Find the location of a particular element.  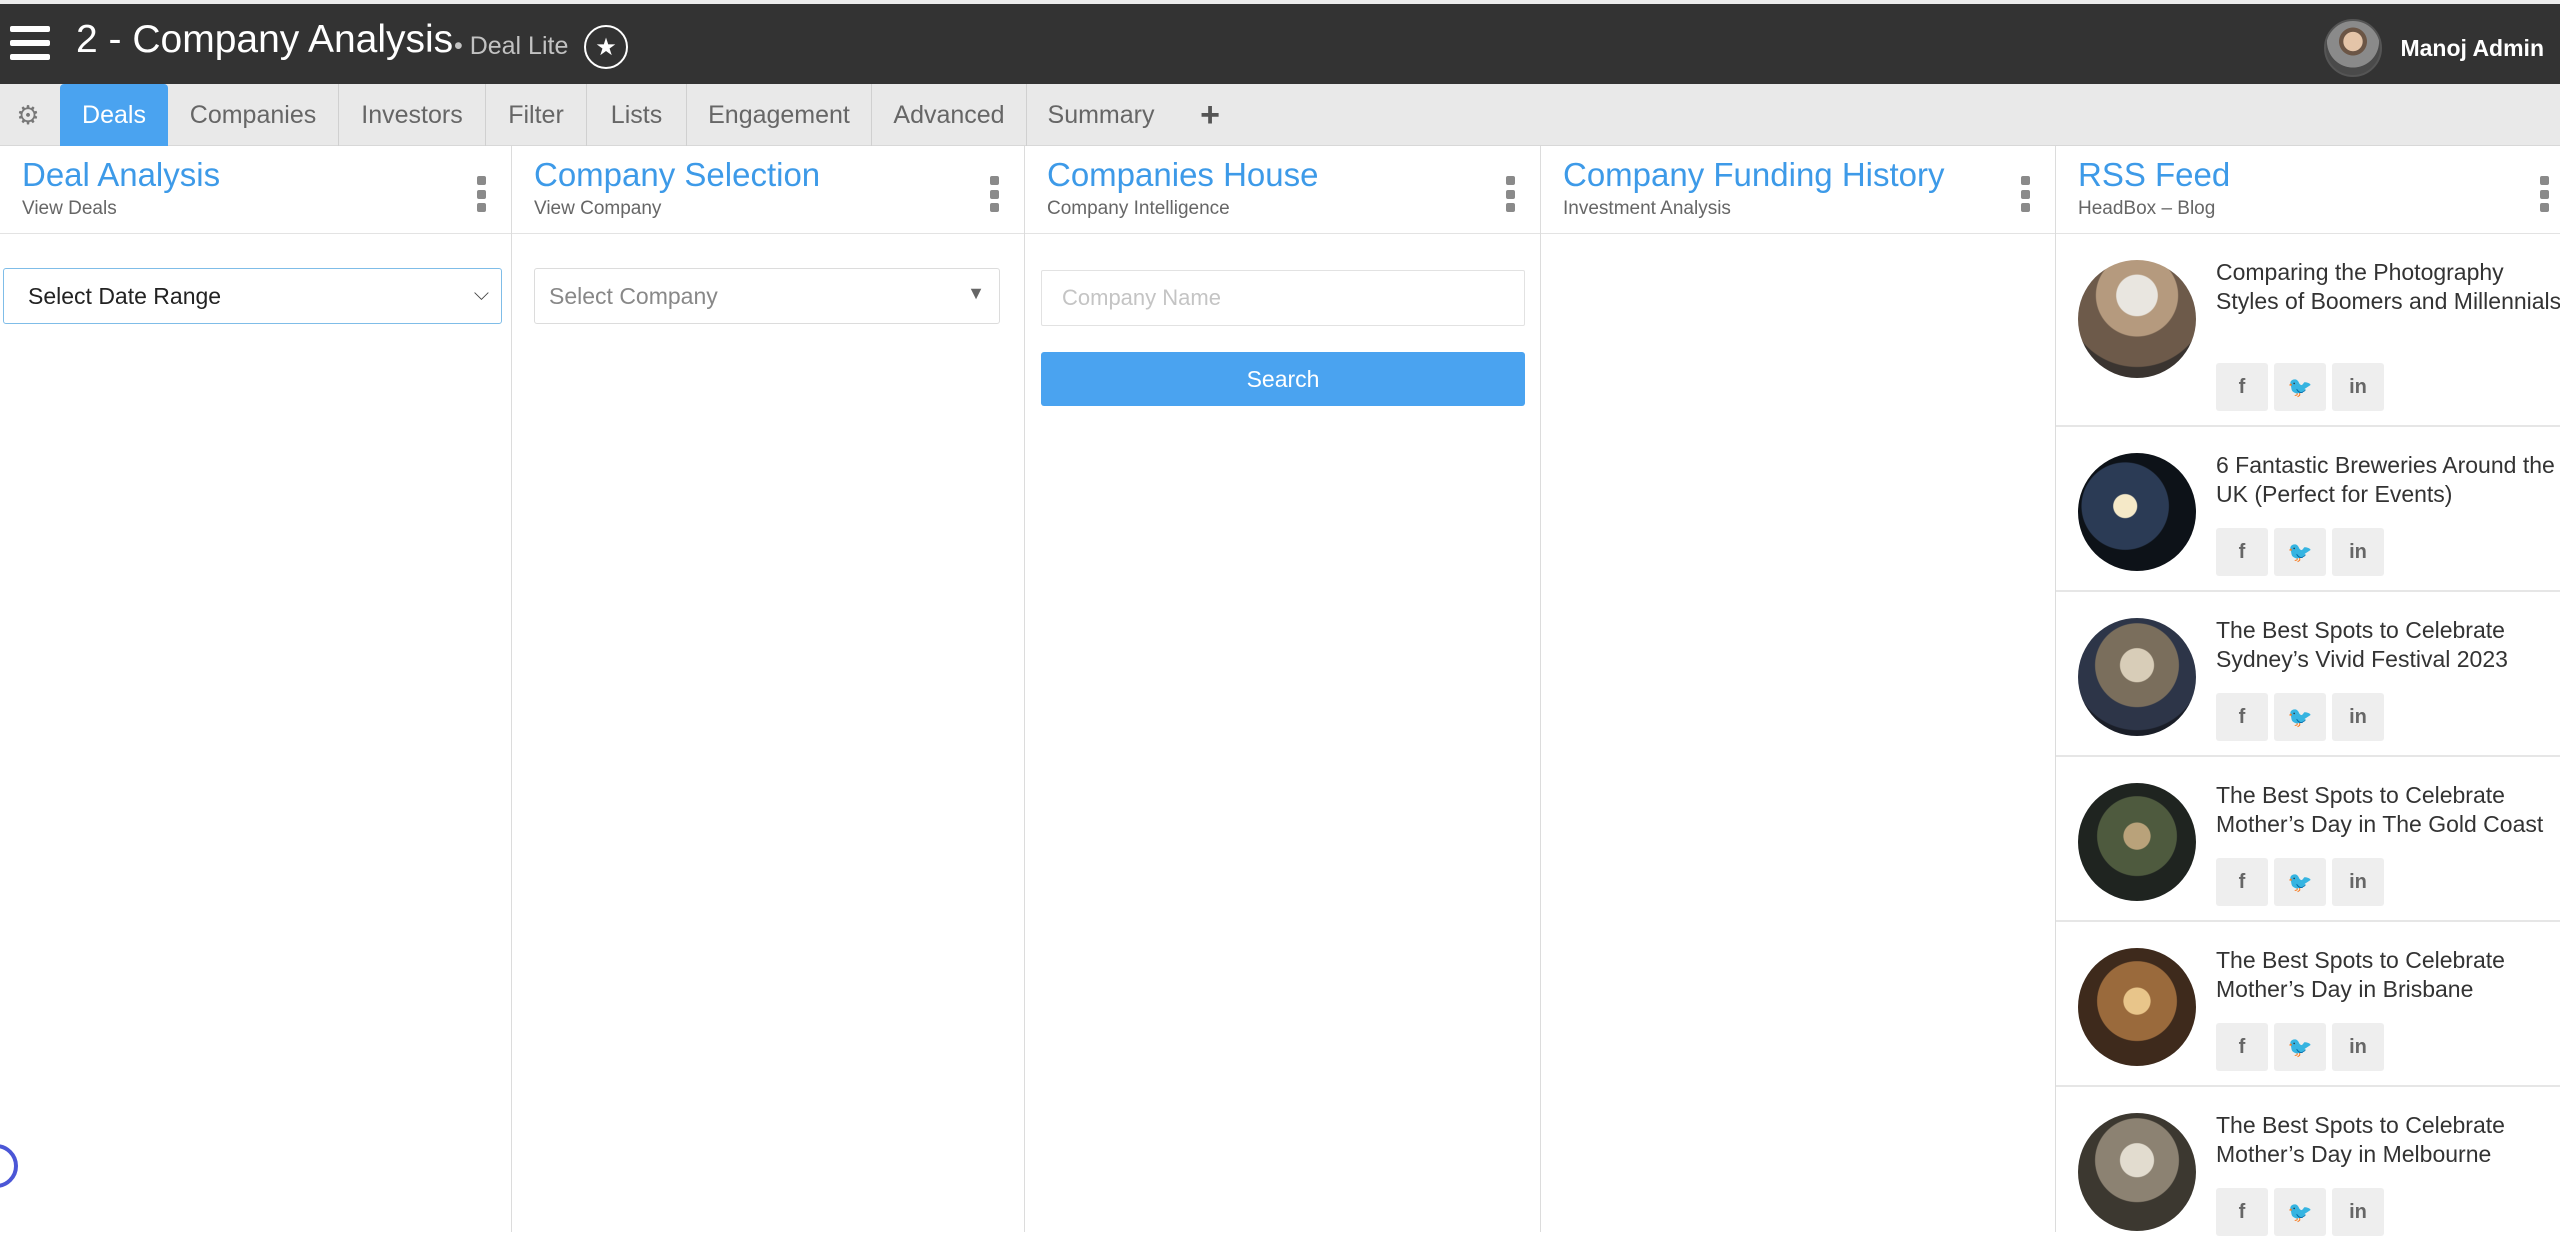

panel-subtitle: Investment Analysis is located at coordinates (1647, 208).